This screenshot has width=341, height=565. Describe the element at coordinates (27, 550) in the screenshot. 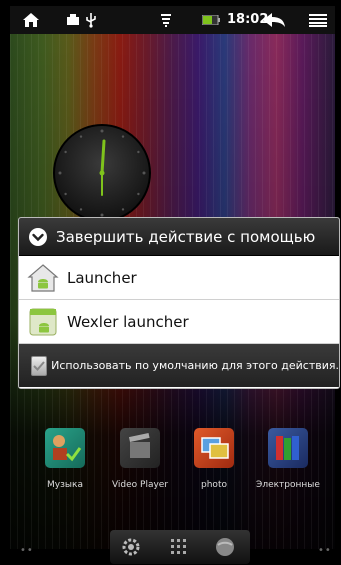

I see `page-indicator-left: ••` at that location.